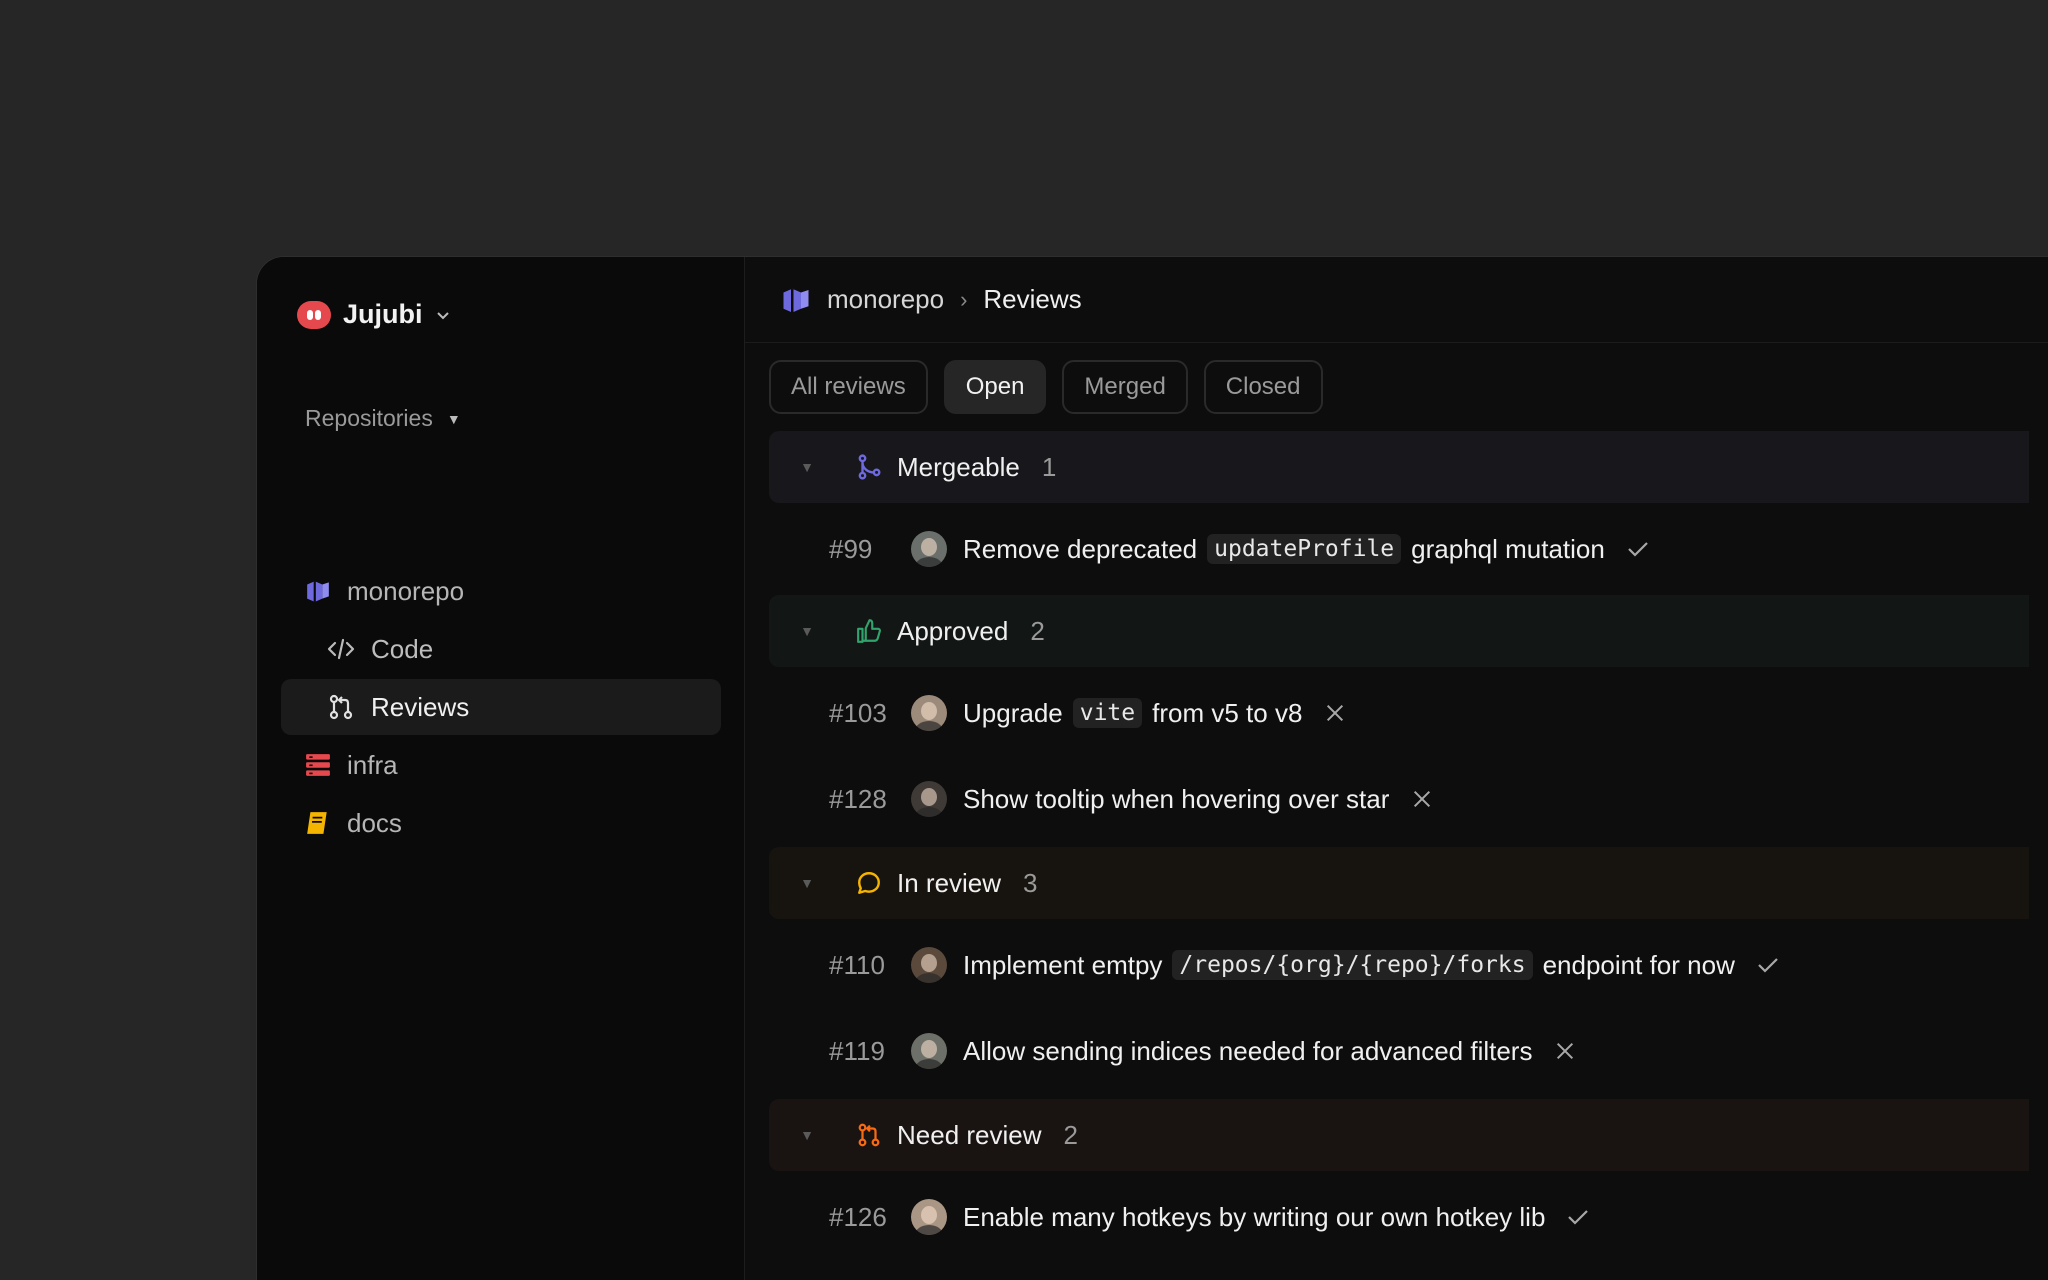 This screenshot has width=2048, height=1280. Describe the element at coordinates (995, 387) in the screenshot. I see `tab-open: Open` at that location.